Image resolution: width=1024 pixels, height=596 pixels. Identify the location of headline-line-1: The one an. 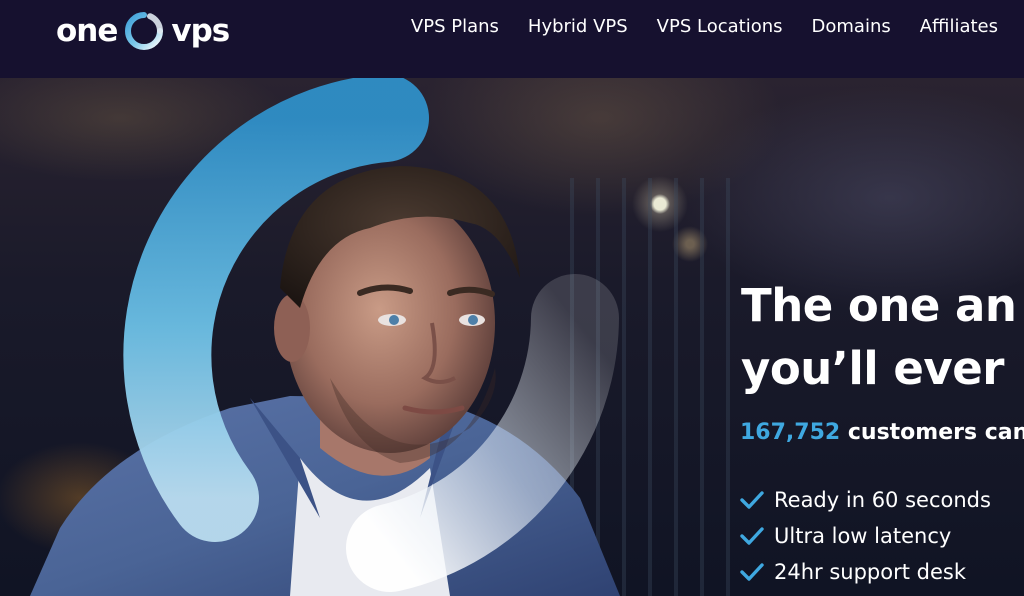
(879, 305).